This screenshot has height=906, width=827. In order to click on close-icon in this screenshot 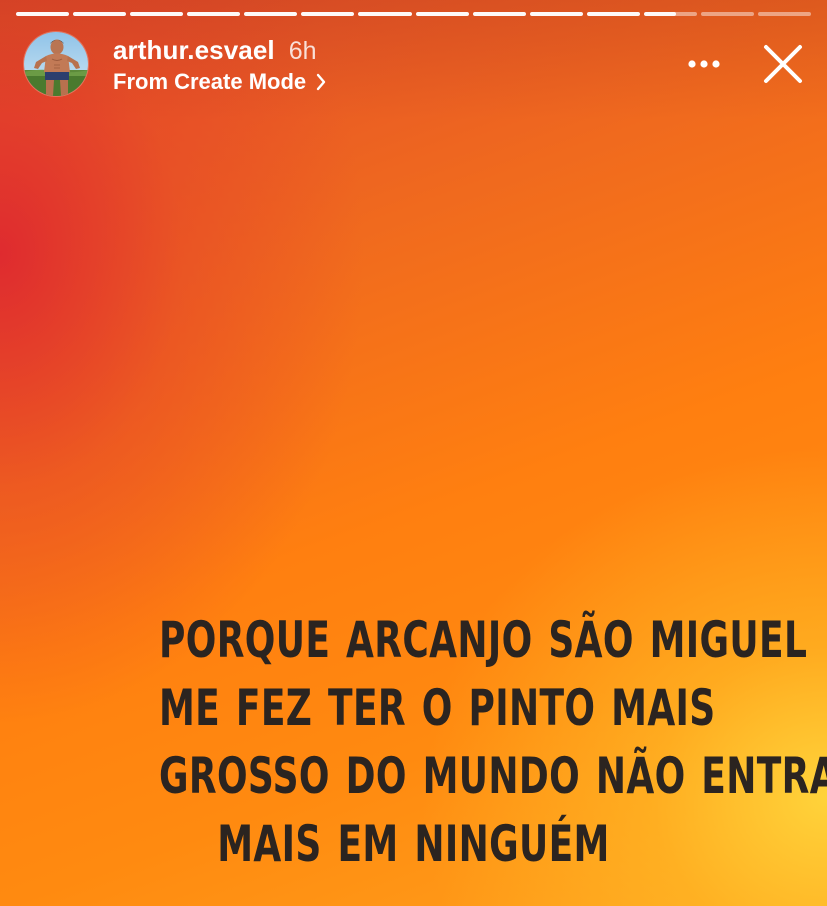, I will do `click(783, 66)`.